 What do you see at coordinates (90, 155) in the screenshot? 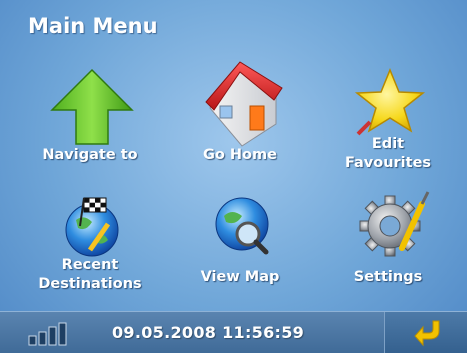
I see `navigate-to-label: Navigate to` at bounding box center [90, 155].